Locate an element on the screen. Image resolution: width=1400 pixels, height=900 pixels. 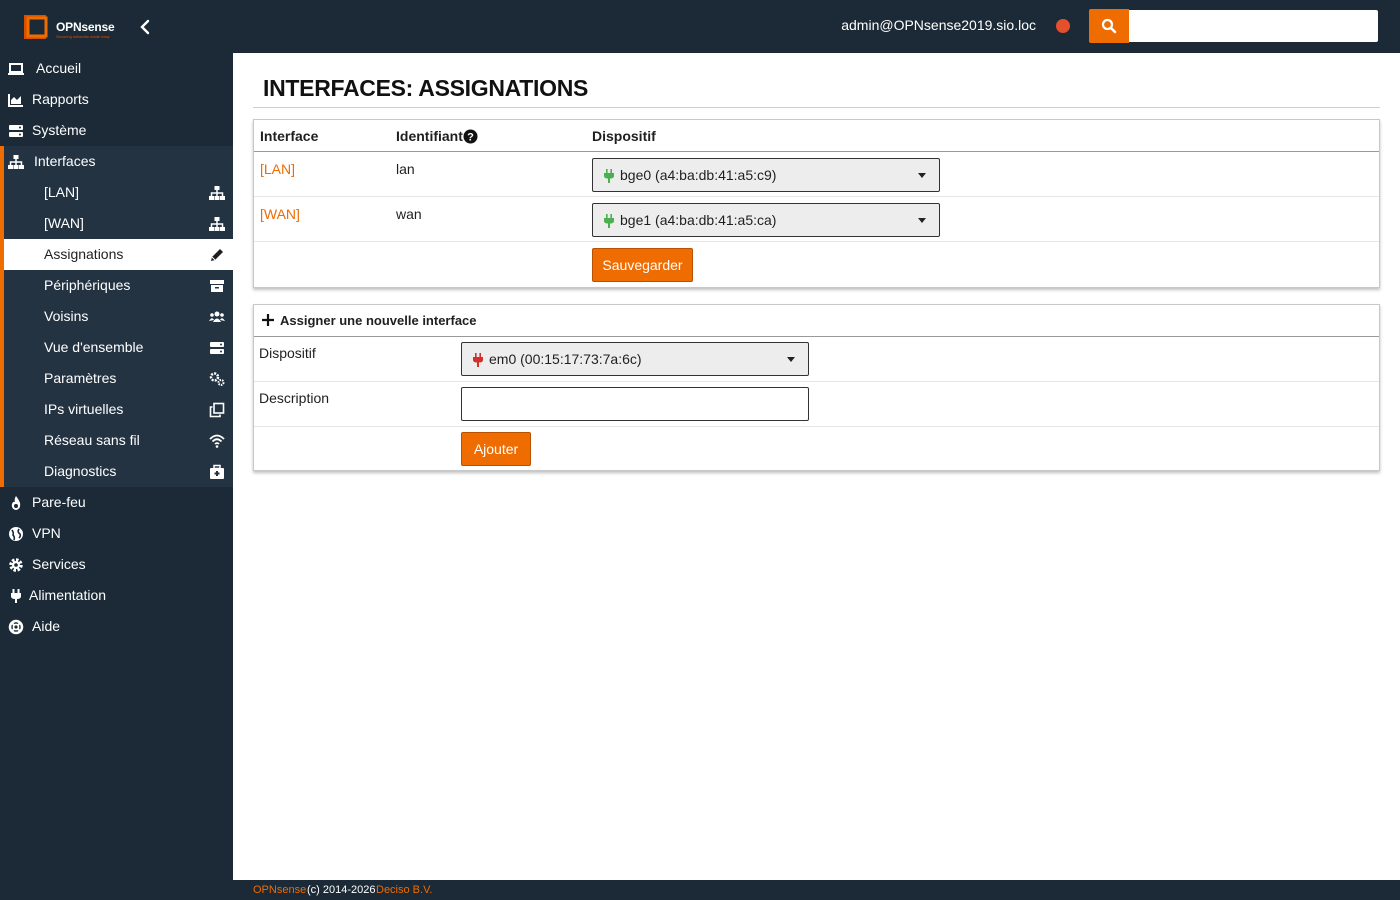
device-select-lan: bge0 (a4:ba:db:41:a5:c9) is located at coordinates (766, 175).